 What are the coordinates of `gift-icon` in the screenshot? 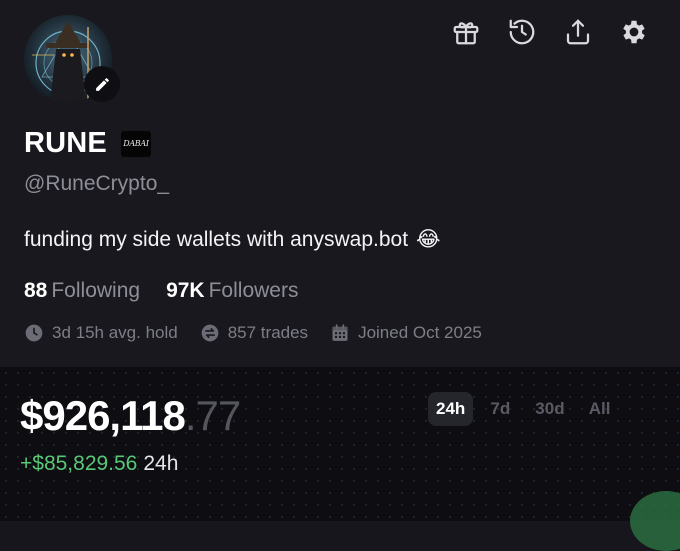 It's located at (466, 33).